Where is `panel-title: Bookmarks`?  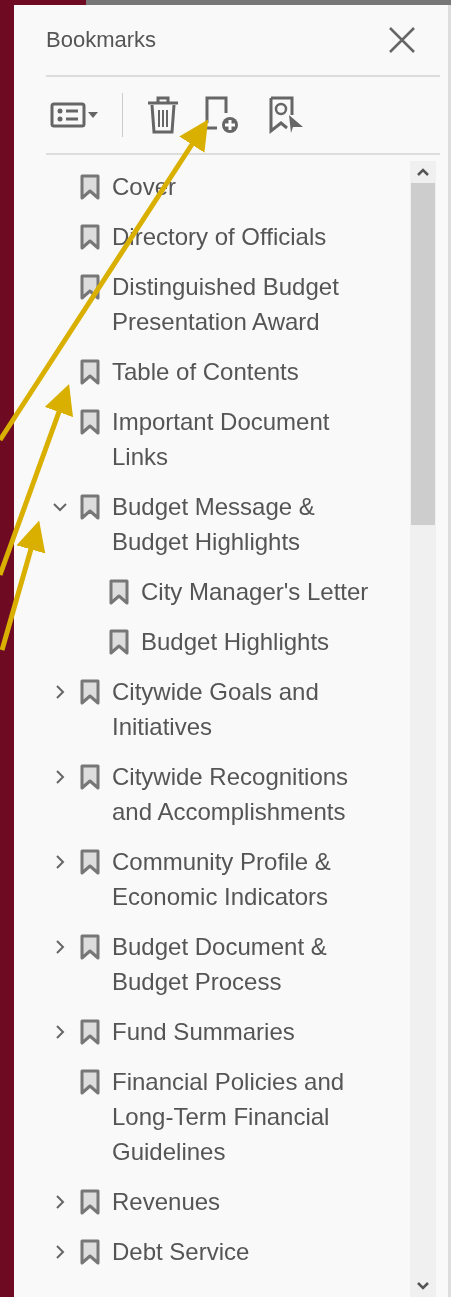
panel-title: Bookmarks is located at coordinates (101, 40).